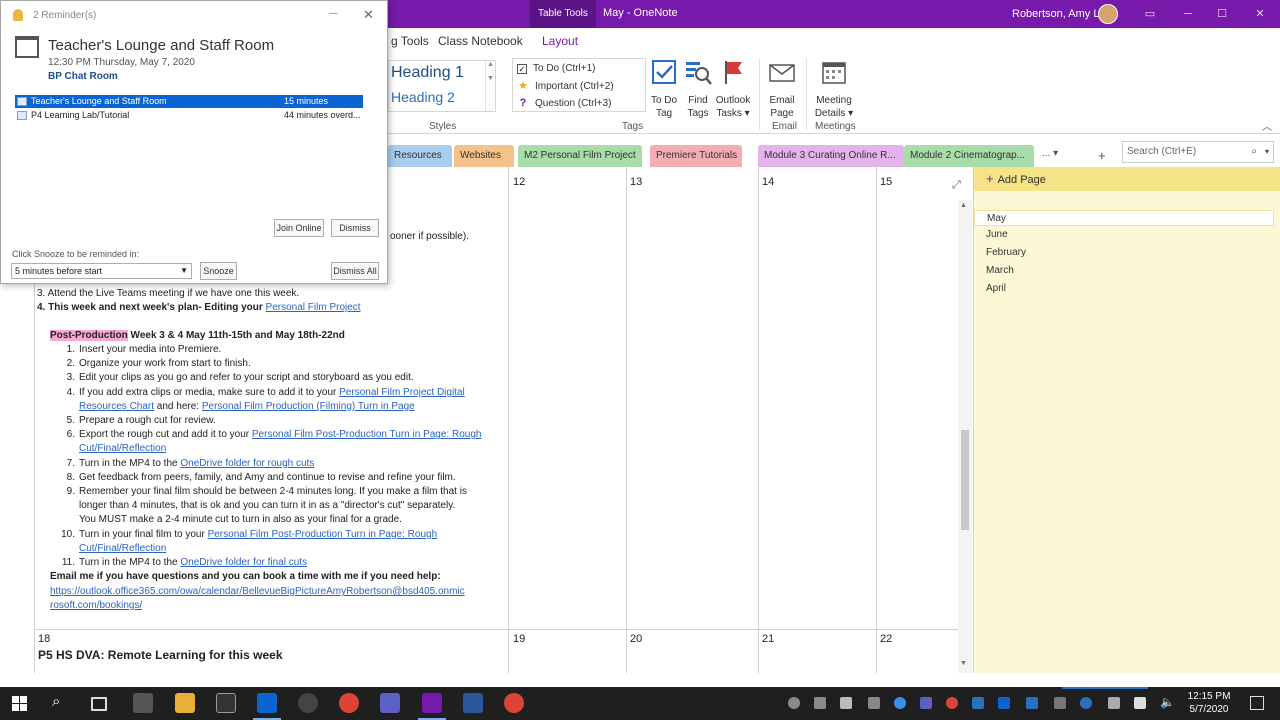 This screenshot has width=1280, height=720. I want to click on teams-tray-icon, so click(926, 703).